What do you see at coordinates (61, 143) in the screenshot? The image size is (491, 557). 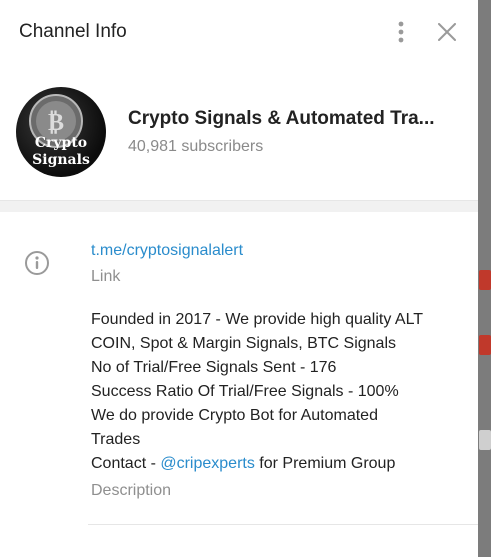 I see `avatar-text-crypto: Crypto` at bounding box center [61, 143].